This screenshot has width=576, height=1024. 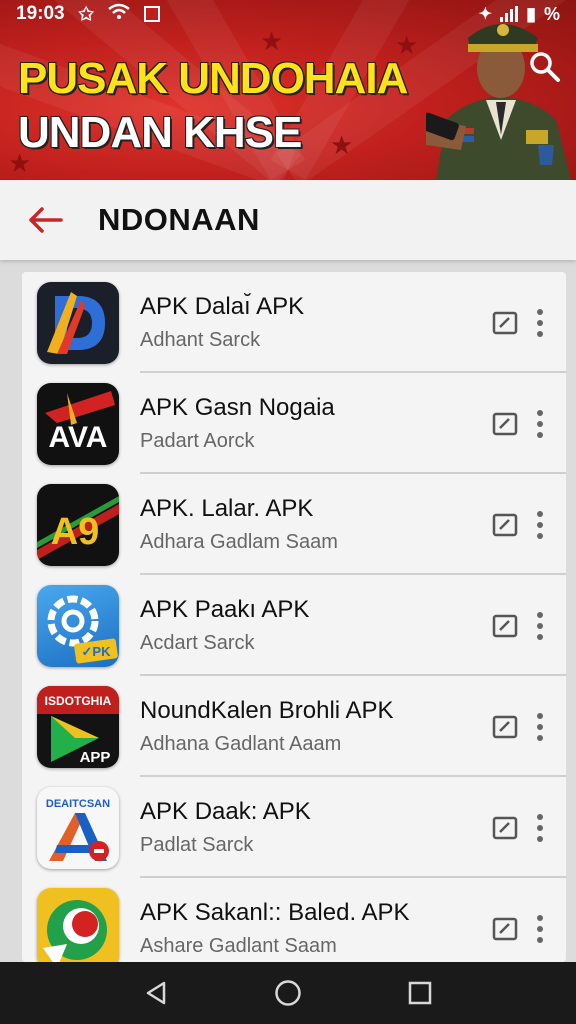 What do you see at coordinates (75, 532) in the screenshot?
I see `app-icon-label: A9` at bounding box center [75, 532].